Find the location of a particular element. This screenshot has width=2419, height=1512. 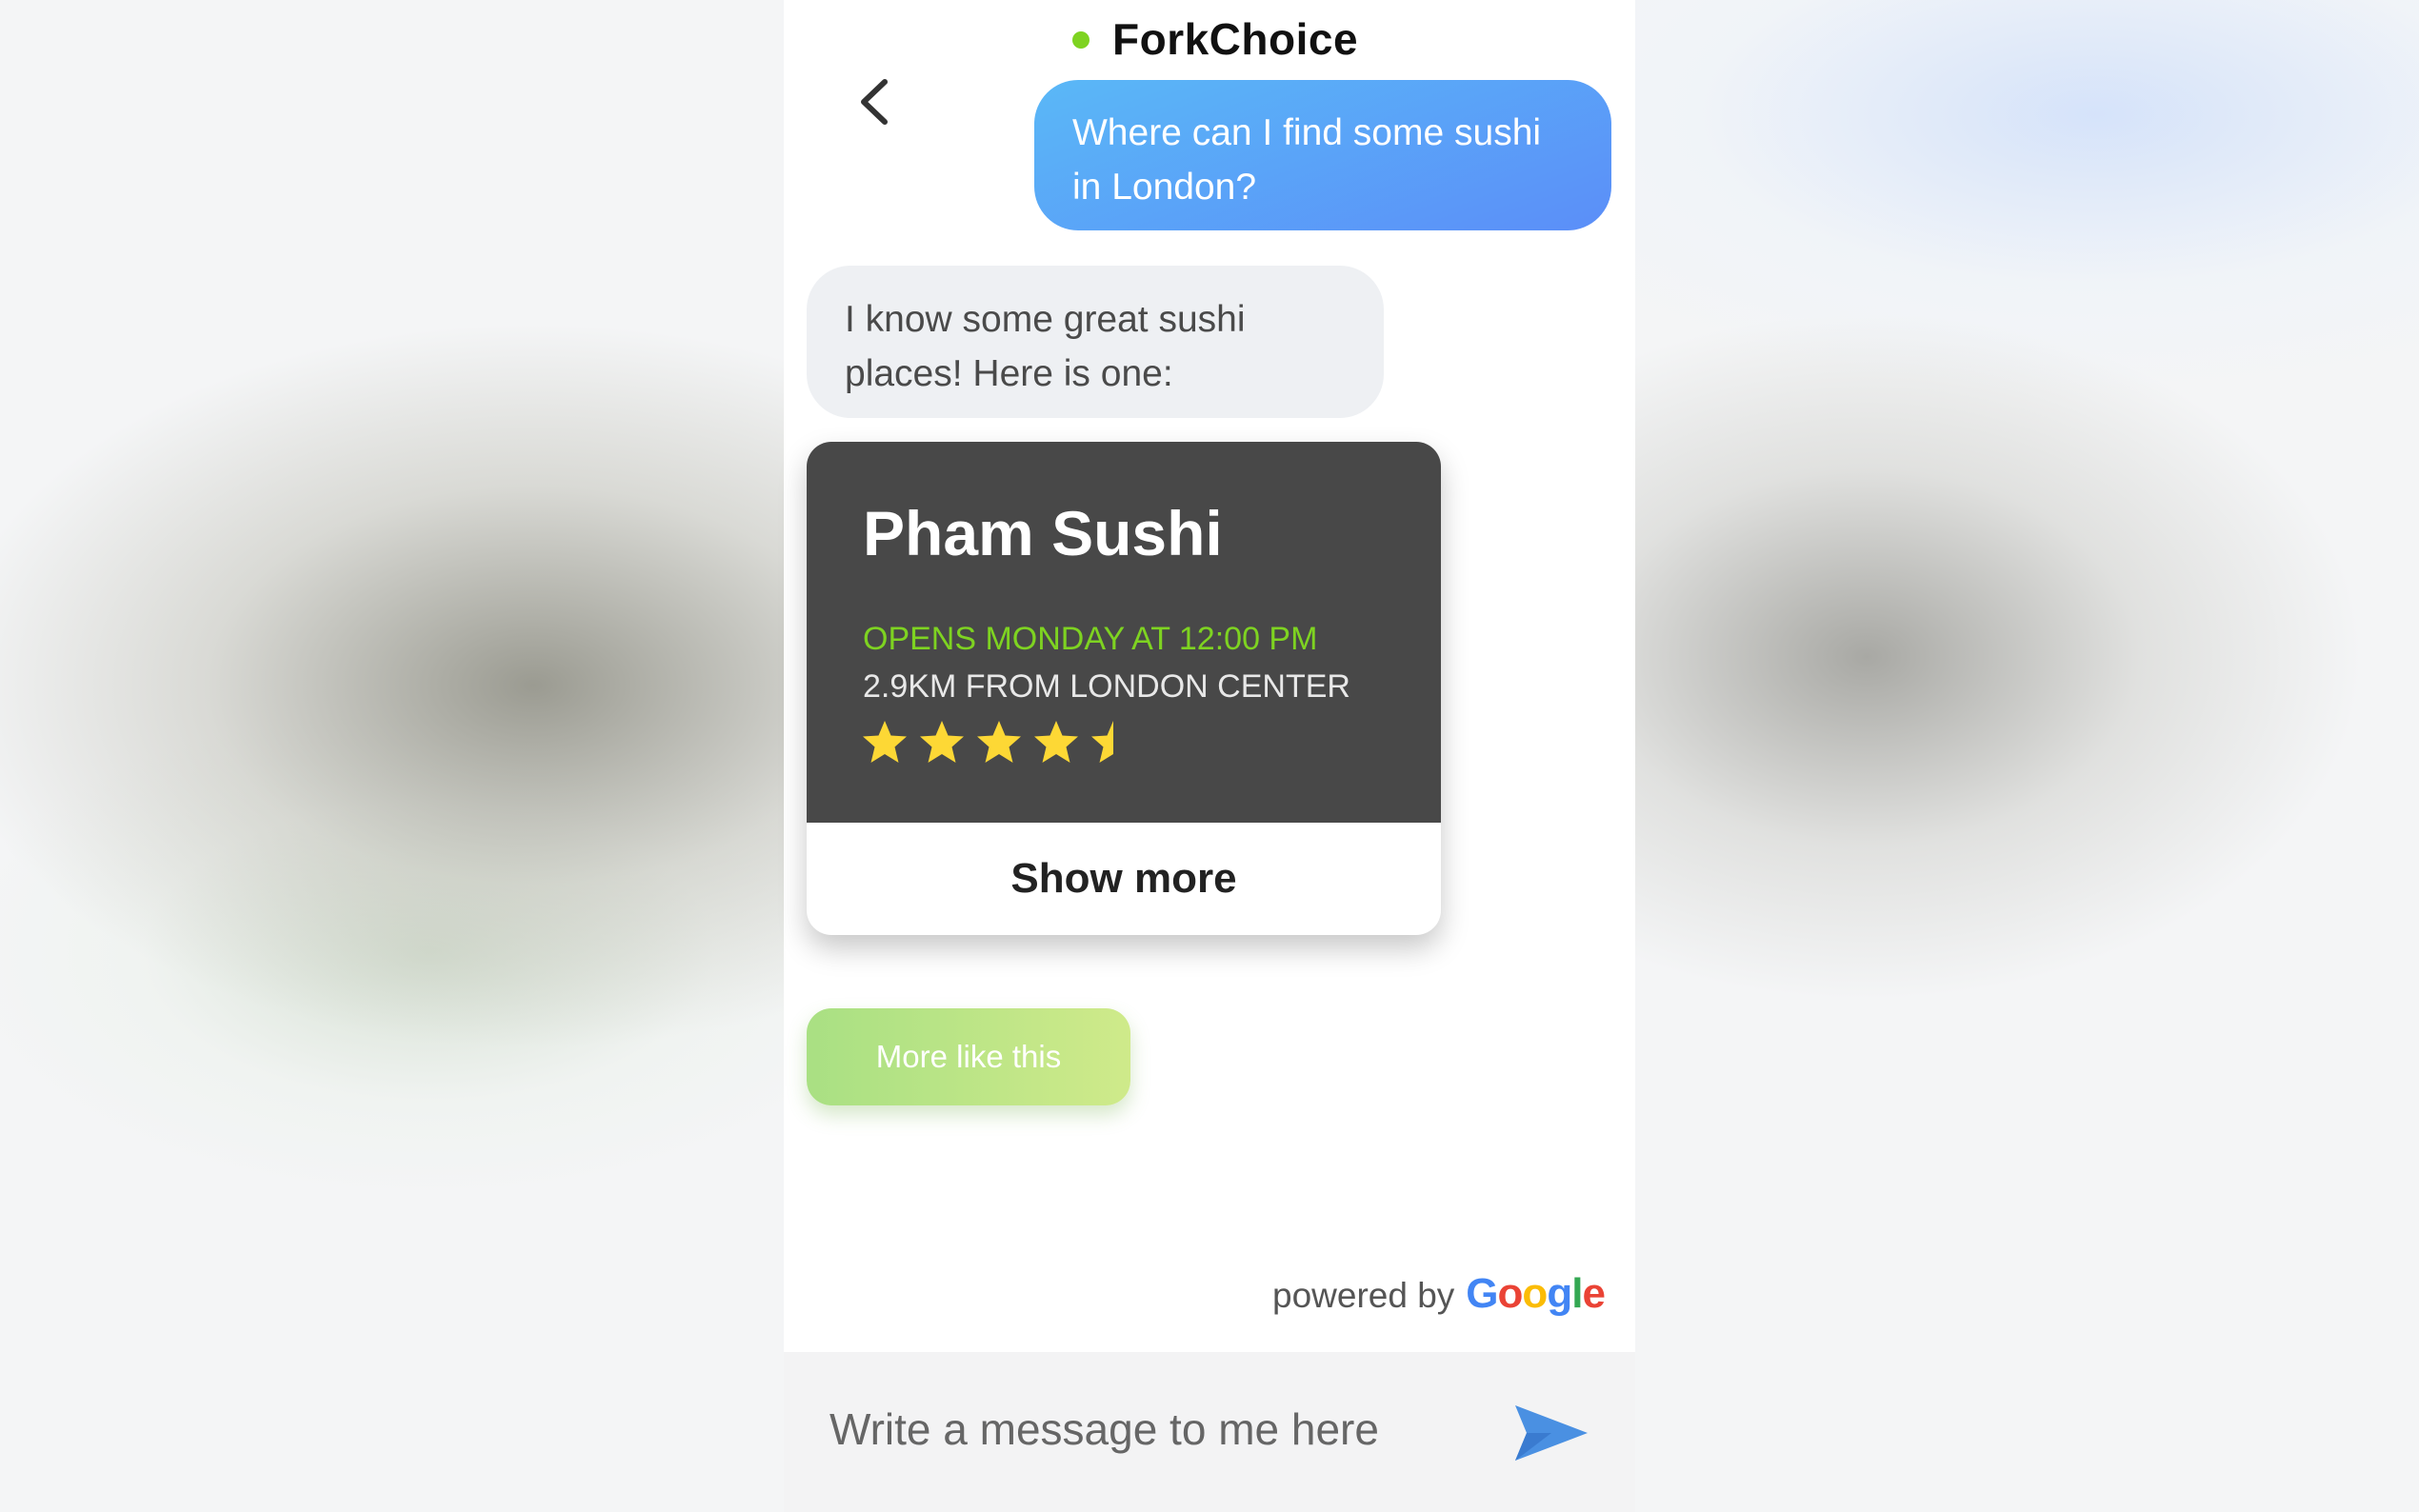

place-hours: OPENS MONDAY AT 12:00 PM is located at coordinates (1090, 639).